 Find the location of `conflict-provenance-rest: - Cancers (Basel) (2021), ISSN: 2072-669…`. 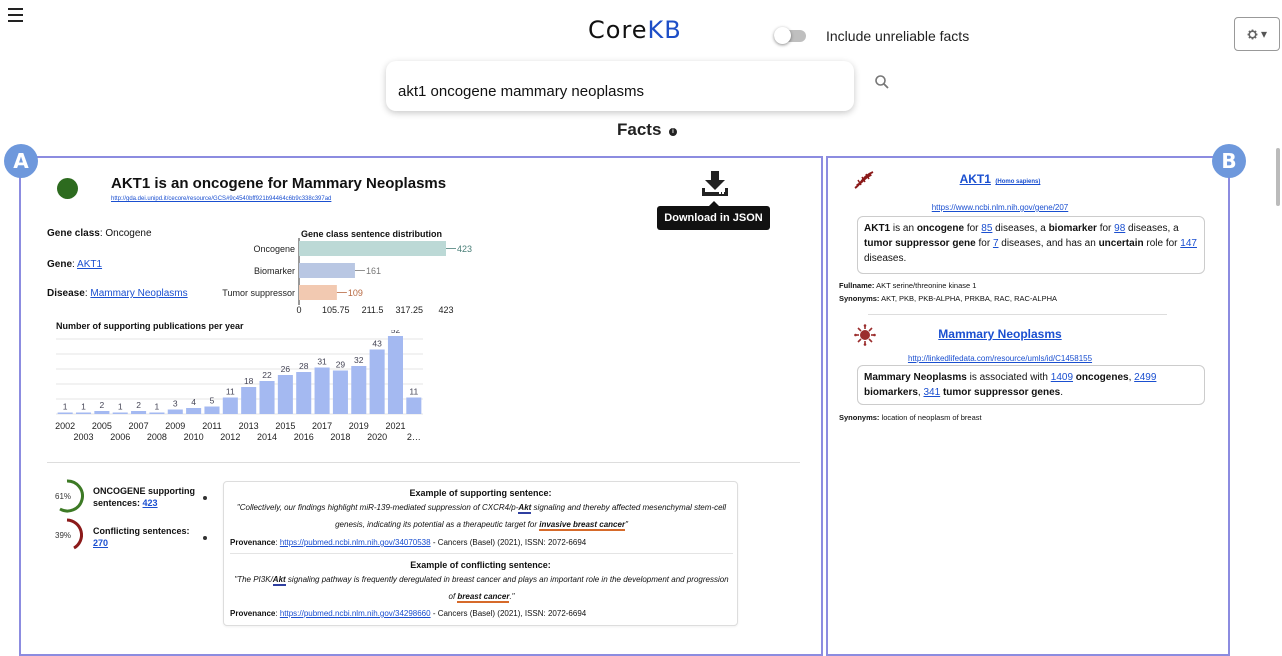

conflict-provenance-rest: - Cancers (Basel) (2021), ISSN: 2072-669… is located at coordinates (508, 613).